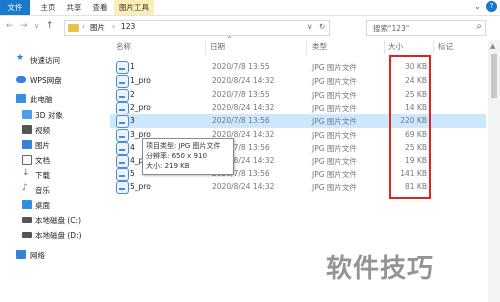 Image resolution: width=500 pixels, height=302 pixels. I want to click on sidebar-item-desktop: 桌面, so click(54, 205).